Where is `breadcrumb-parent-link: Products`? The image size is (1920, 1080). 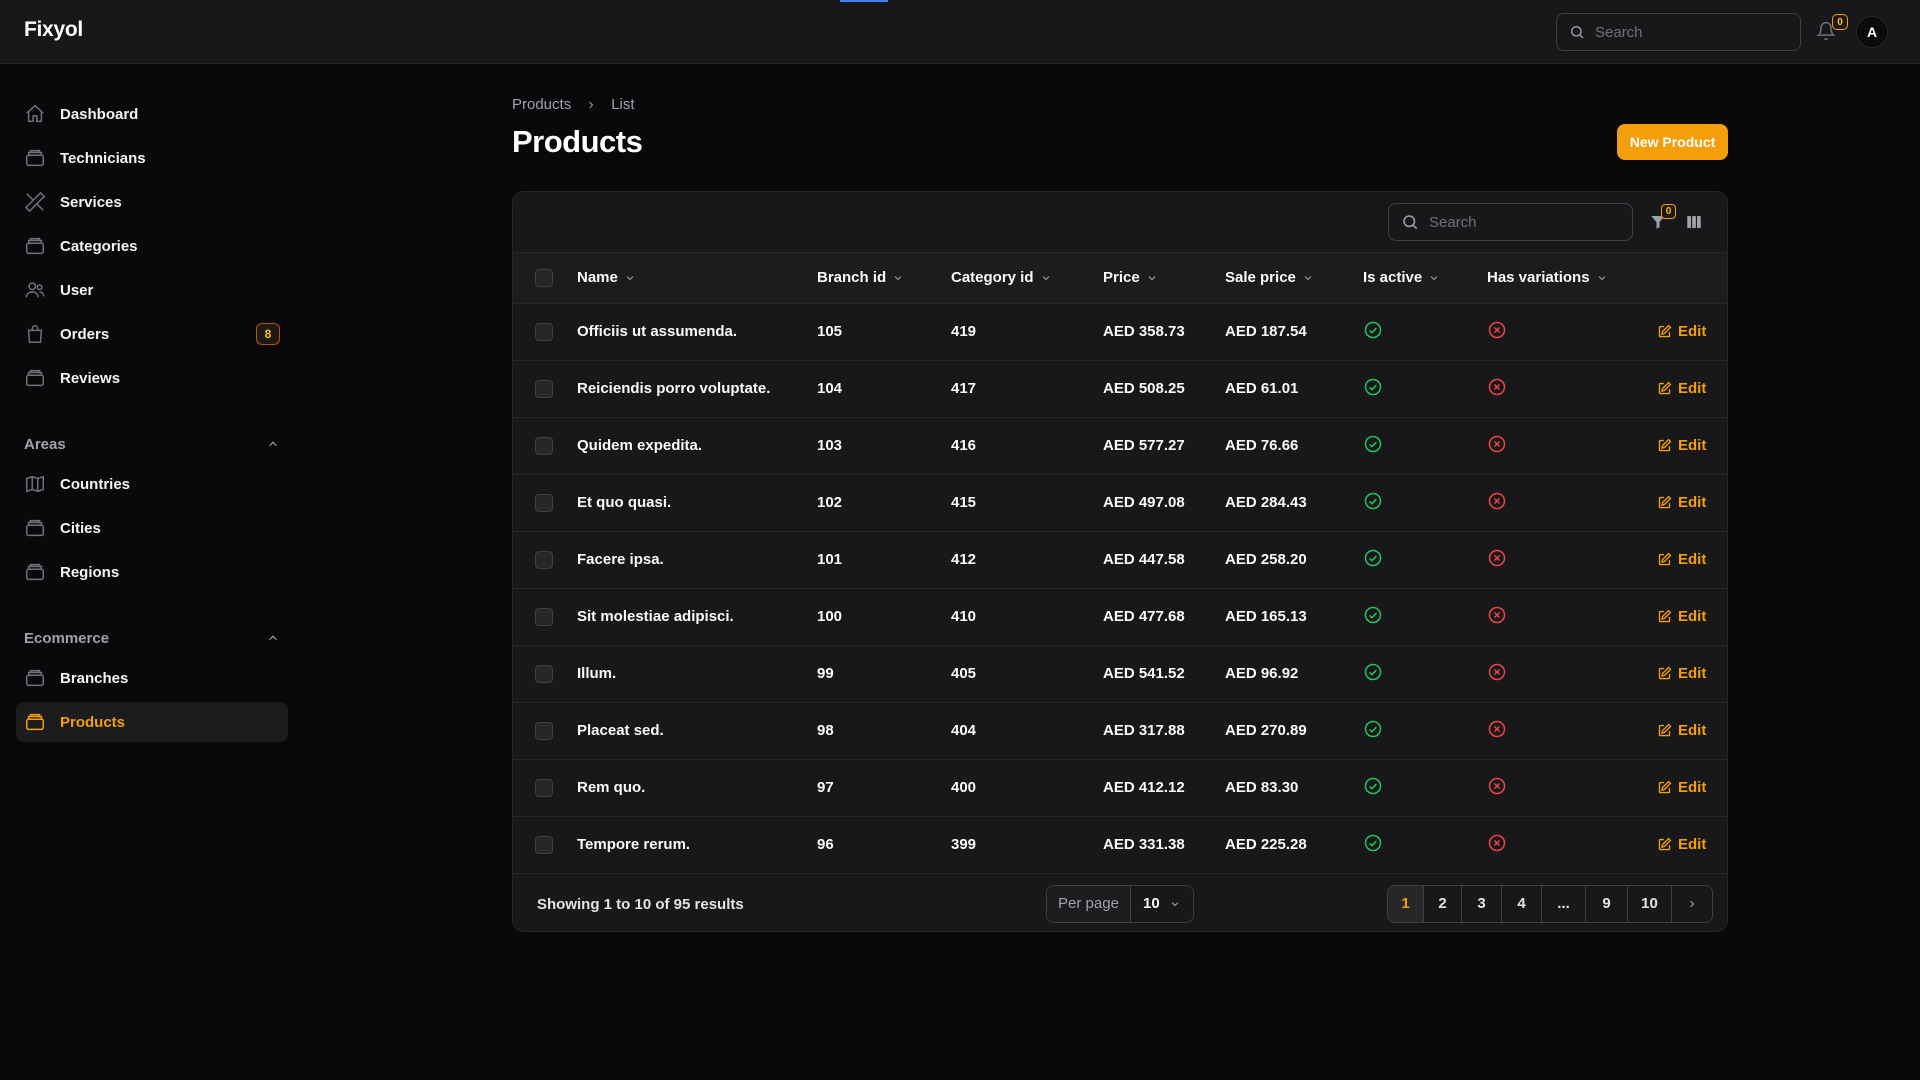
breadcrumb-parent-link: Products is located at coordinates (541, 104).